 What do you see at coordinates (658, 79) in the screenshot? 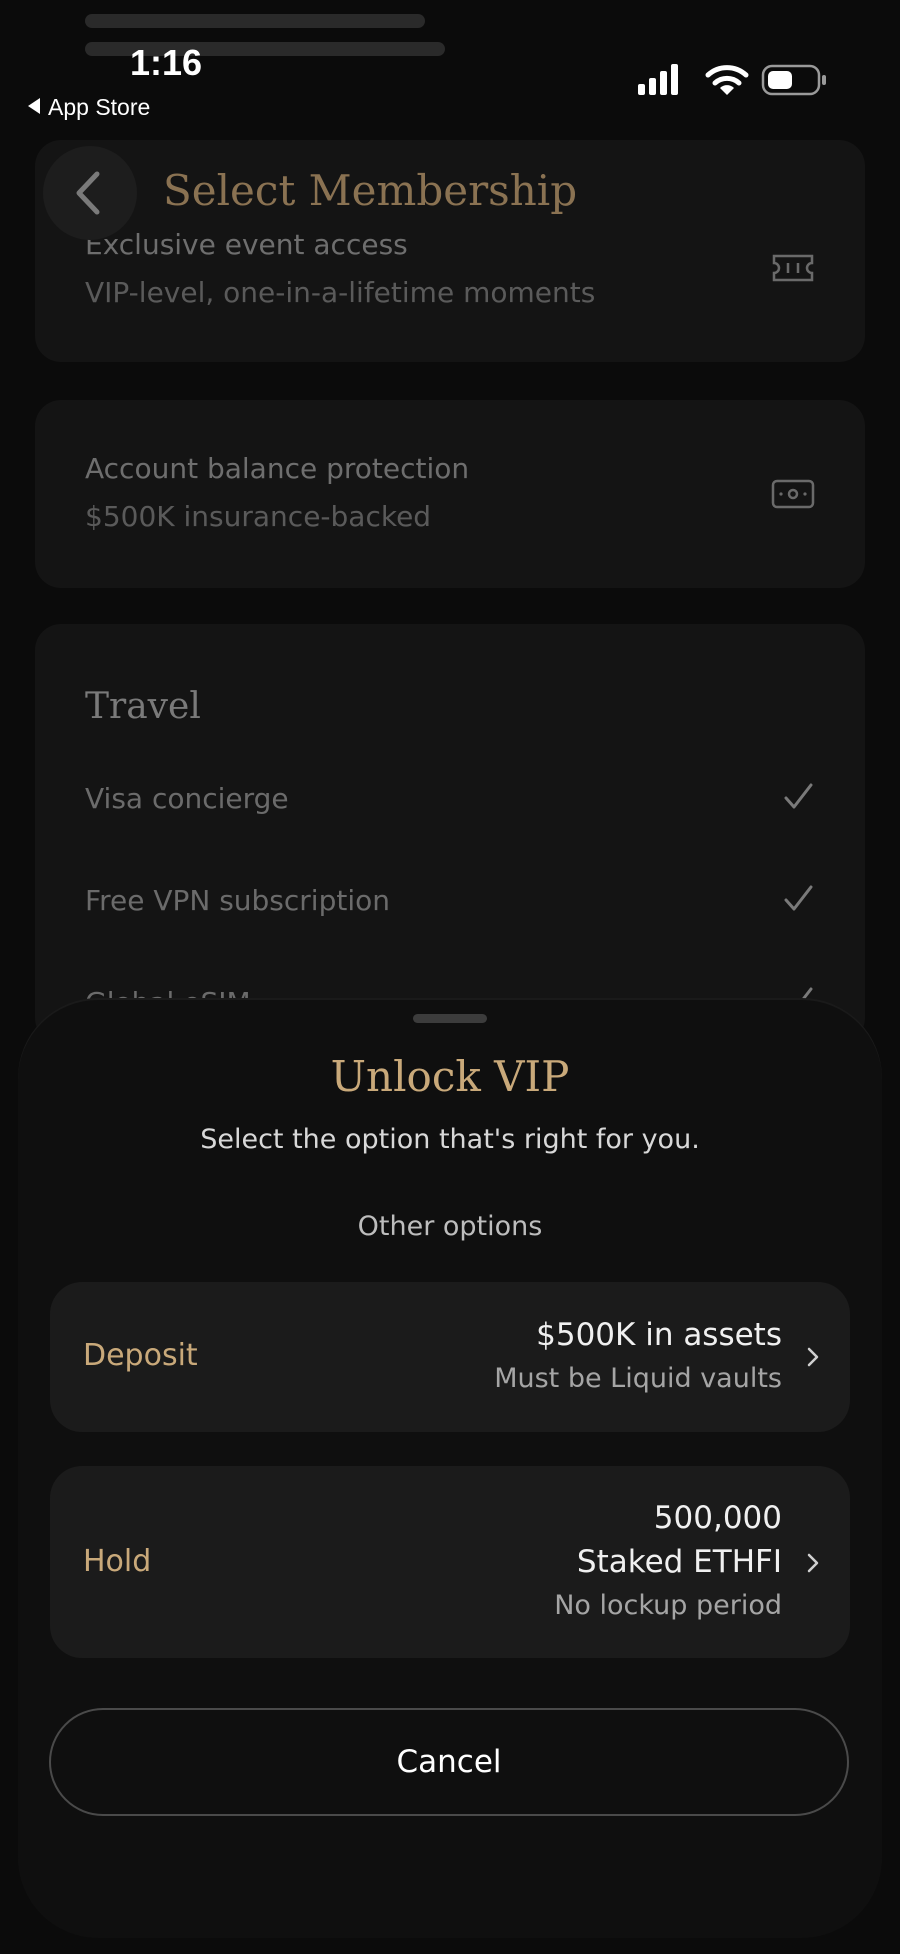
I see `signal-icon` at bounding box center [658, 79].